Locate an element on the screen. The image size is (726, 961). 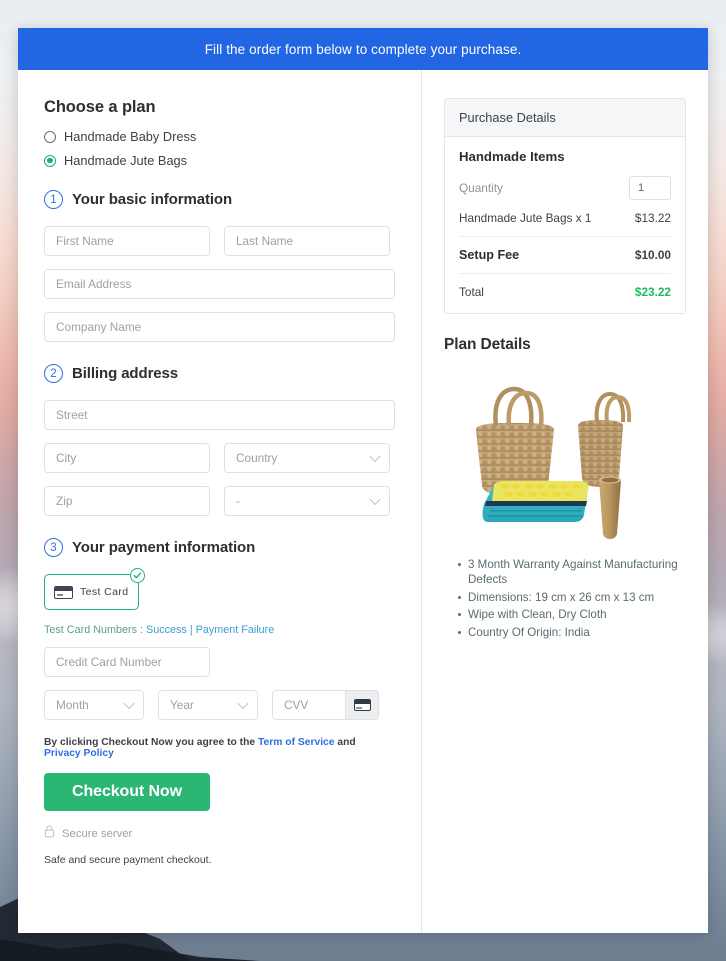
company-field-row: Company Name is located at coordinates (219, 327).